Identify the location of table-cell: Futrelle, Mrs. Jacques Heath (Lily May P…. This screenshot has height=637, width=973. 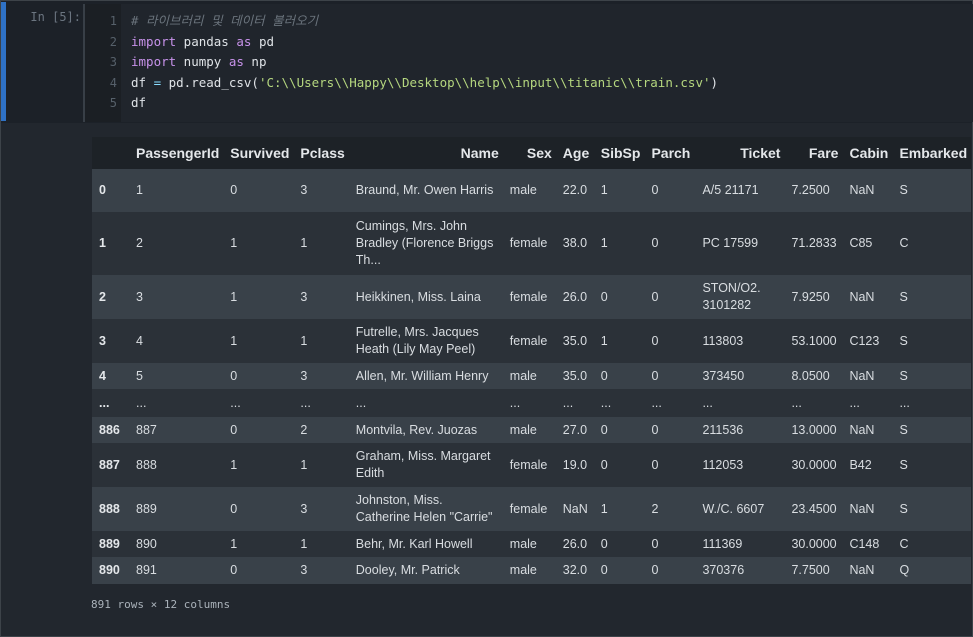
(417, 340).